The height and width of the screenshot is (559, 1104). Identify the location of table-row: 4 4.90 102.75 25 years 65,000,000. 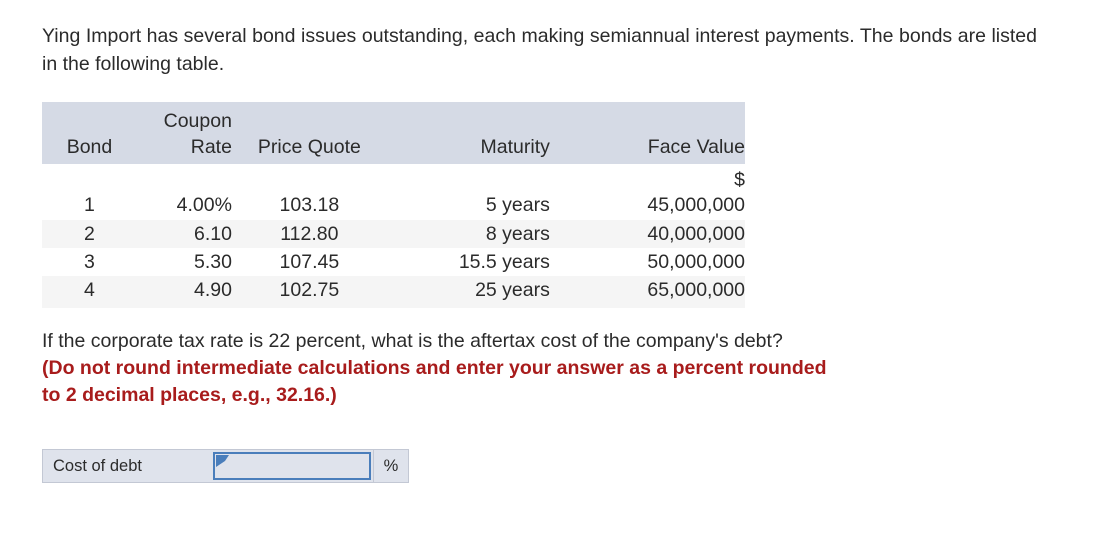
(393, 292).